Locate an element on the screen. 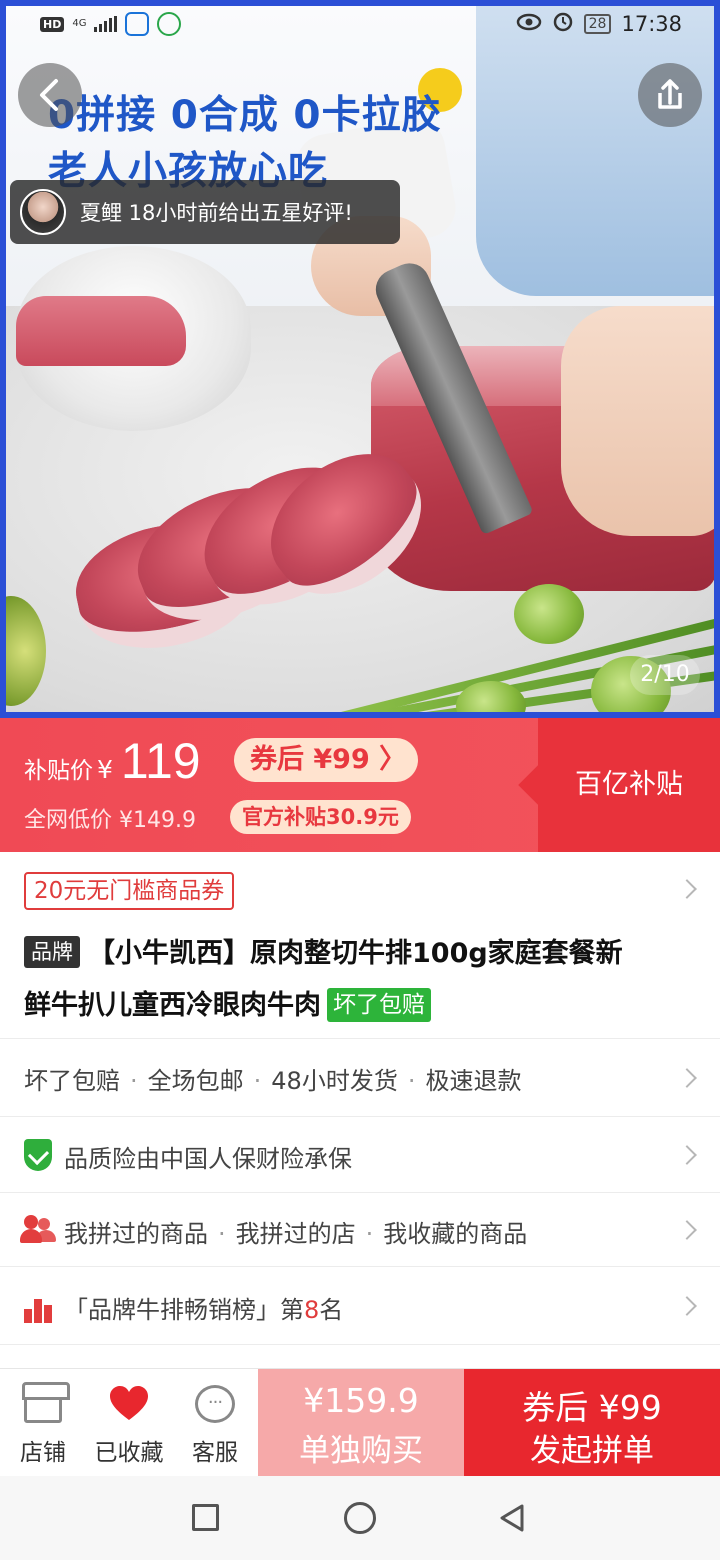 The width and height of the screenshot is (720, 1560). system-nav-bar is located at coordinates (360, 1518).